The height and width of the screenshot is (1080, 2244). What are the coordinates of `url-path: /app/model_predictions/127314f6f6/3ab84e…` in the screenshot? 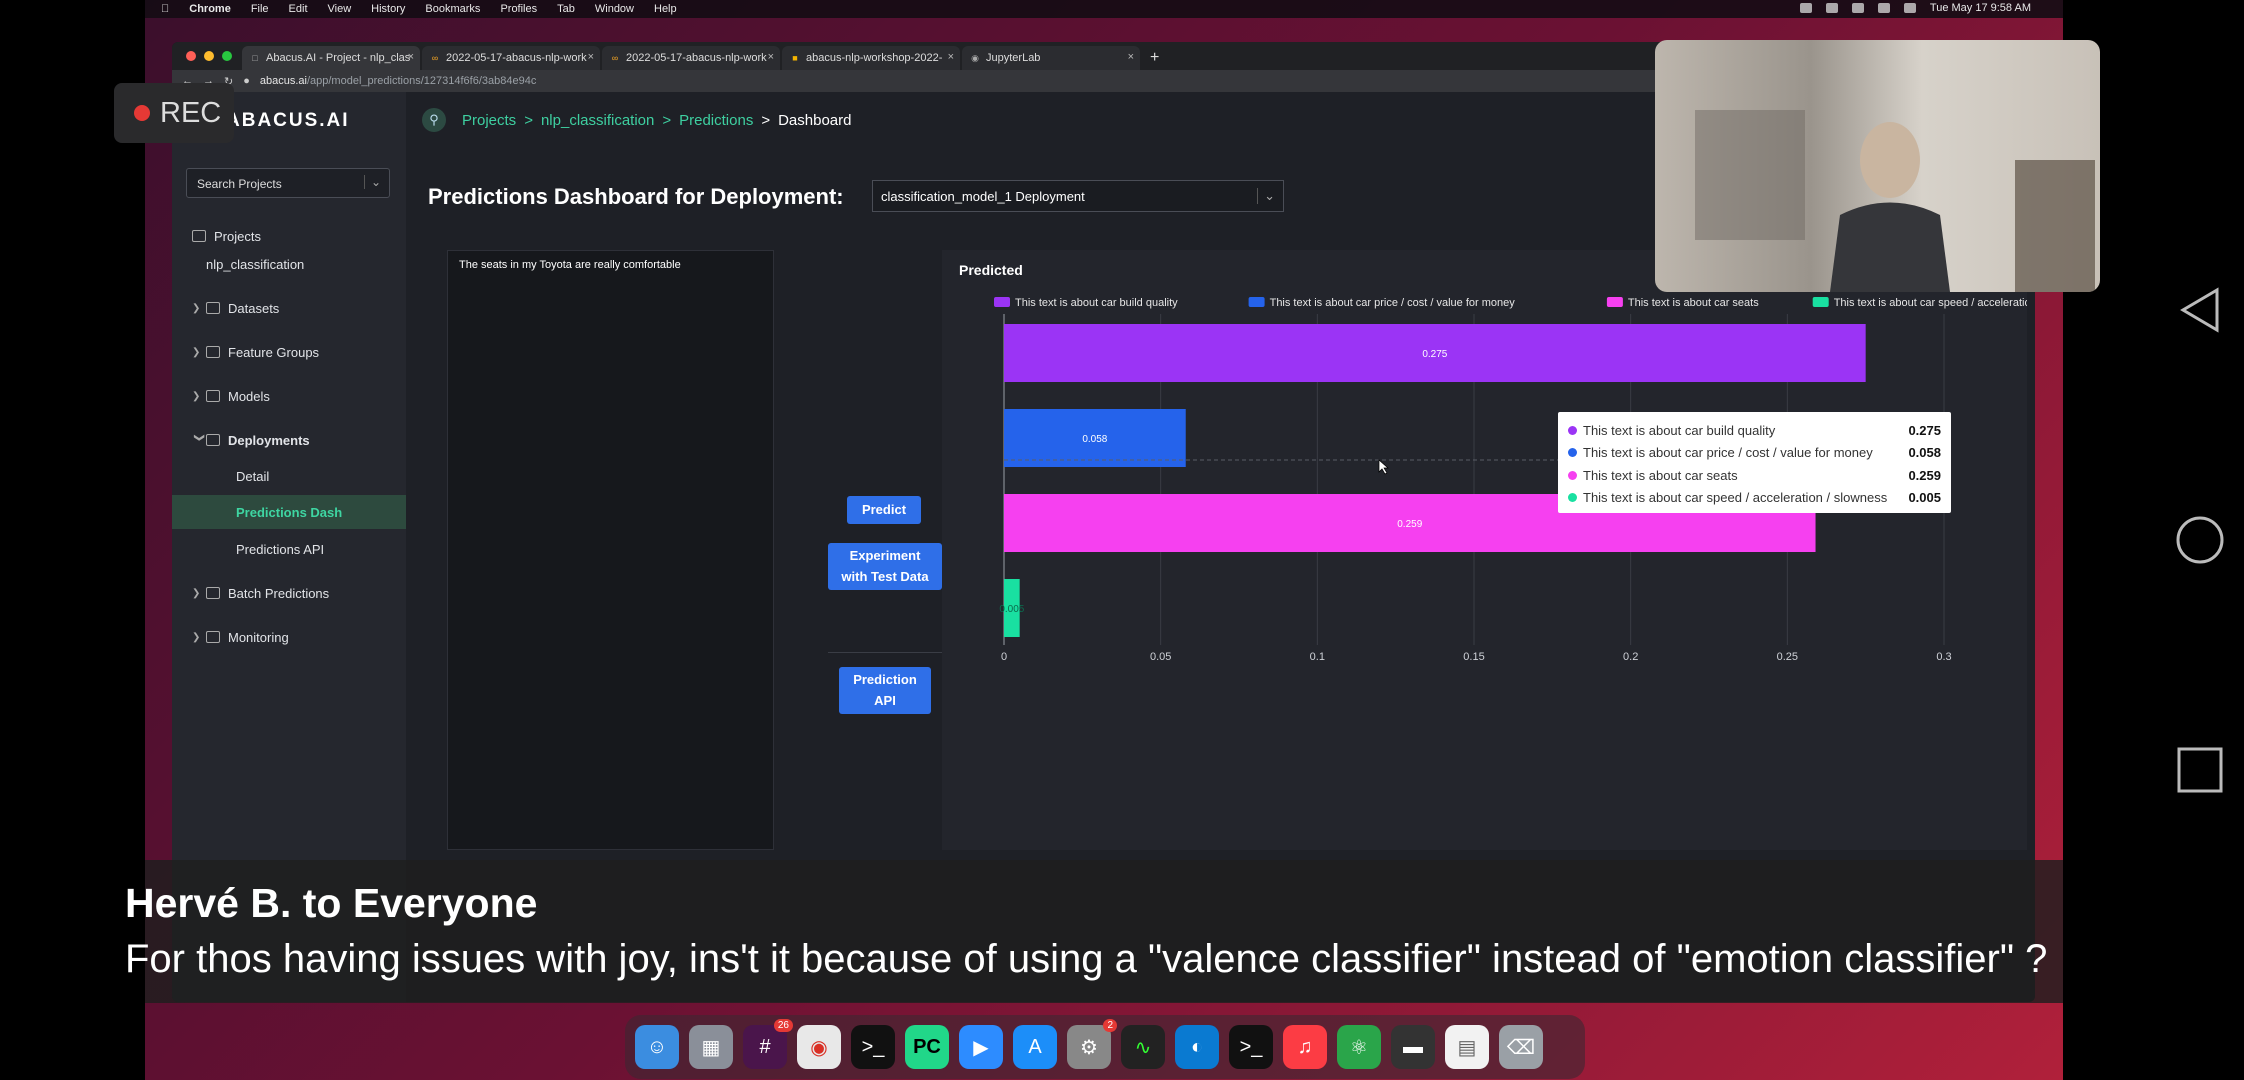 It's located at (421, 81).